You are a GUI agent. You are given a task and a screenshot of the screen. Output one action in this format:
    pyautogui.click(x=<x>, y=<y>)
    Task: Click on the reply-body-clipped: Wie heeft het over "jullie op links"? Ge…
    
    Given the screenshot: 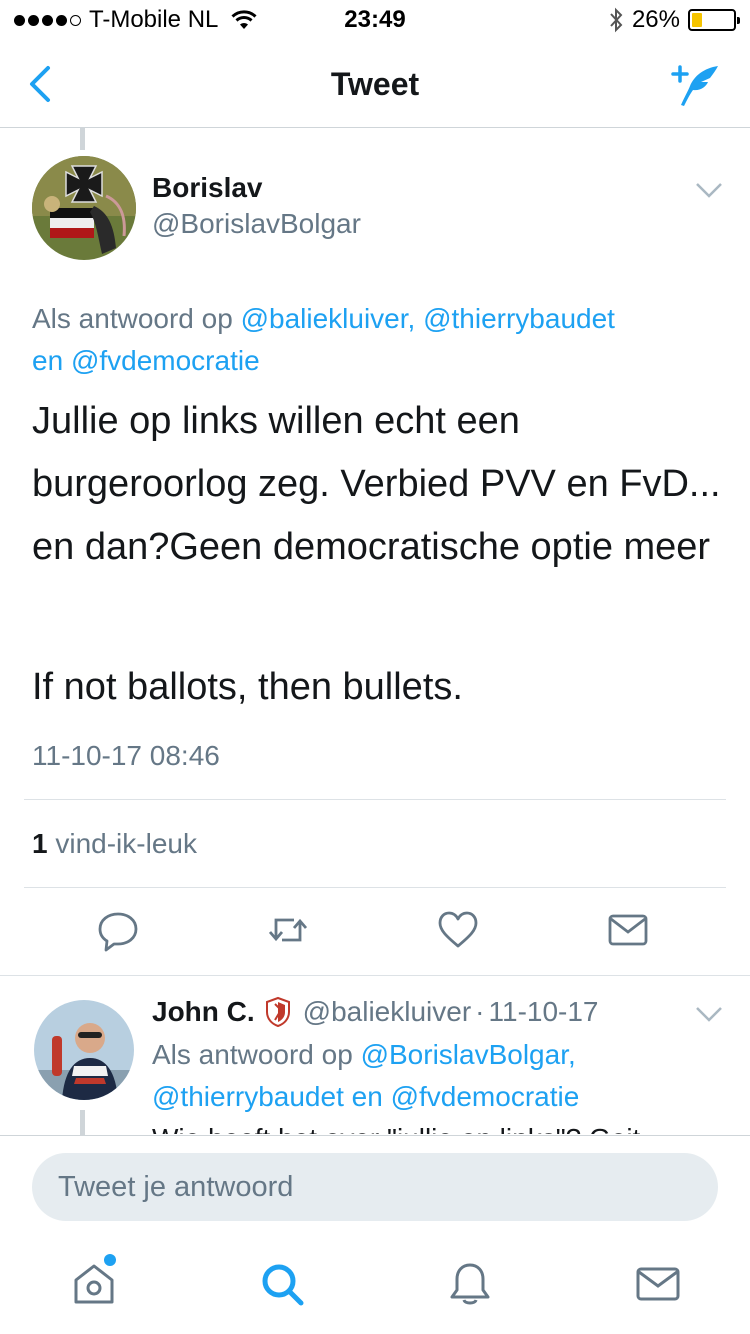 What is the action you would take?
    pyautogui.click(x=451, y=1127)
    